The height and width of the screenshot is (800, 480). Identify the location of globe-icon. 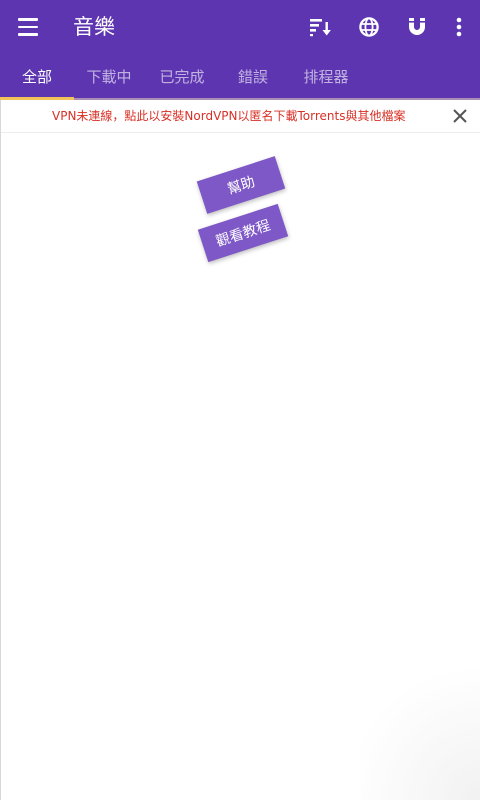
(369, 27).